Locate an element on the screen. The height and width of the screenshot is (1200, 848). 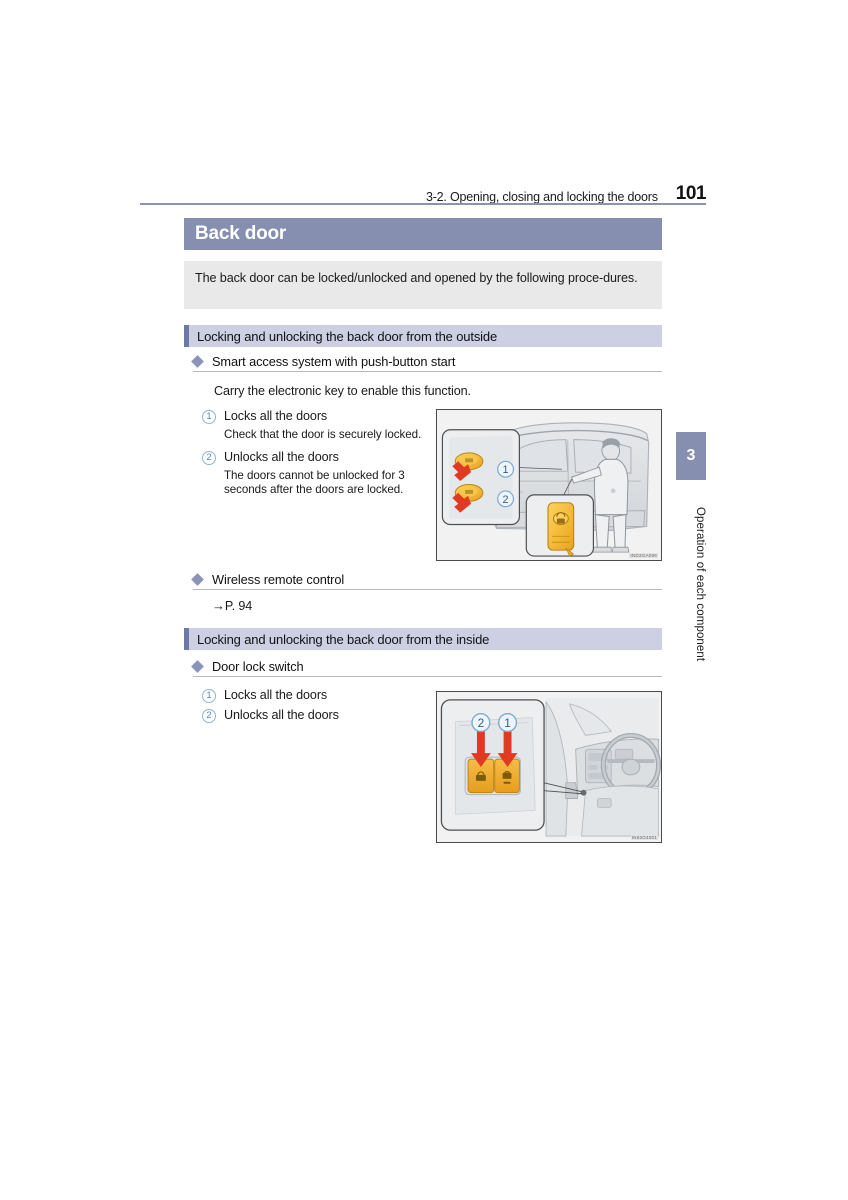
chapter-number: 3 is located at coordinates (691, 455).